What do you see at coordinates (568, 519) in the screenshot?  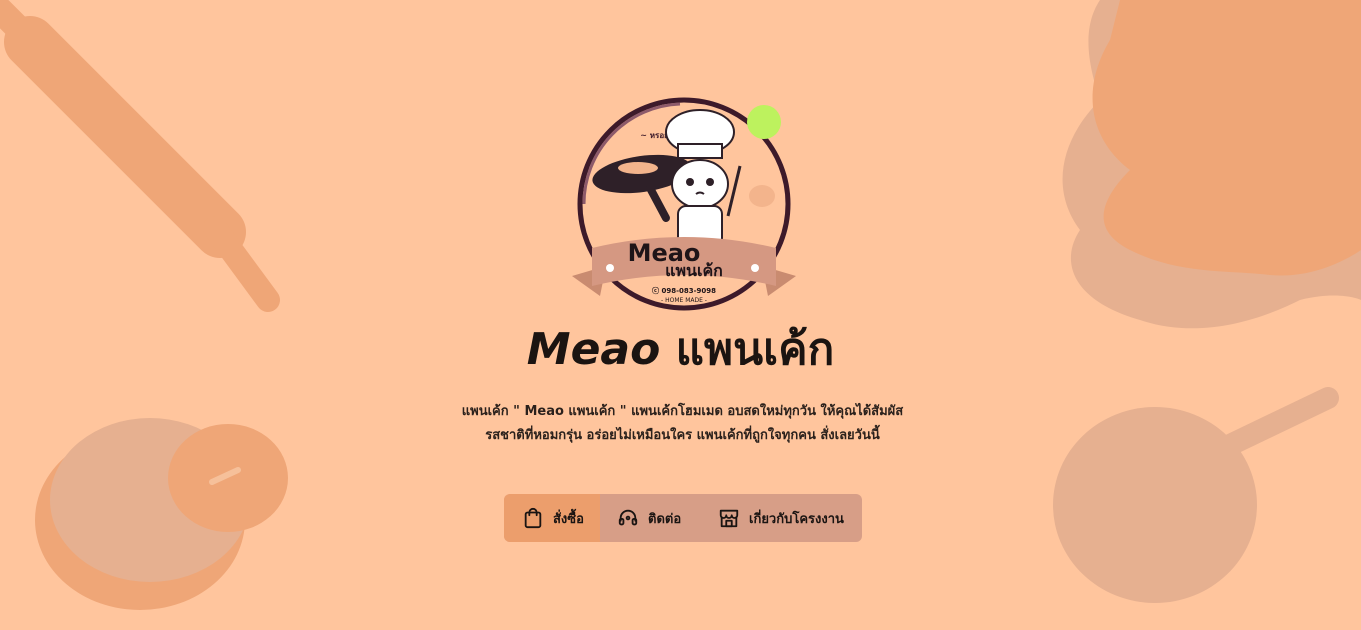 I see `order-button-label: สั่งซื้อ` at bounding box center [568, 519].